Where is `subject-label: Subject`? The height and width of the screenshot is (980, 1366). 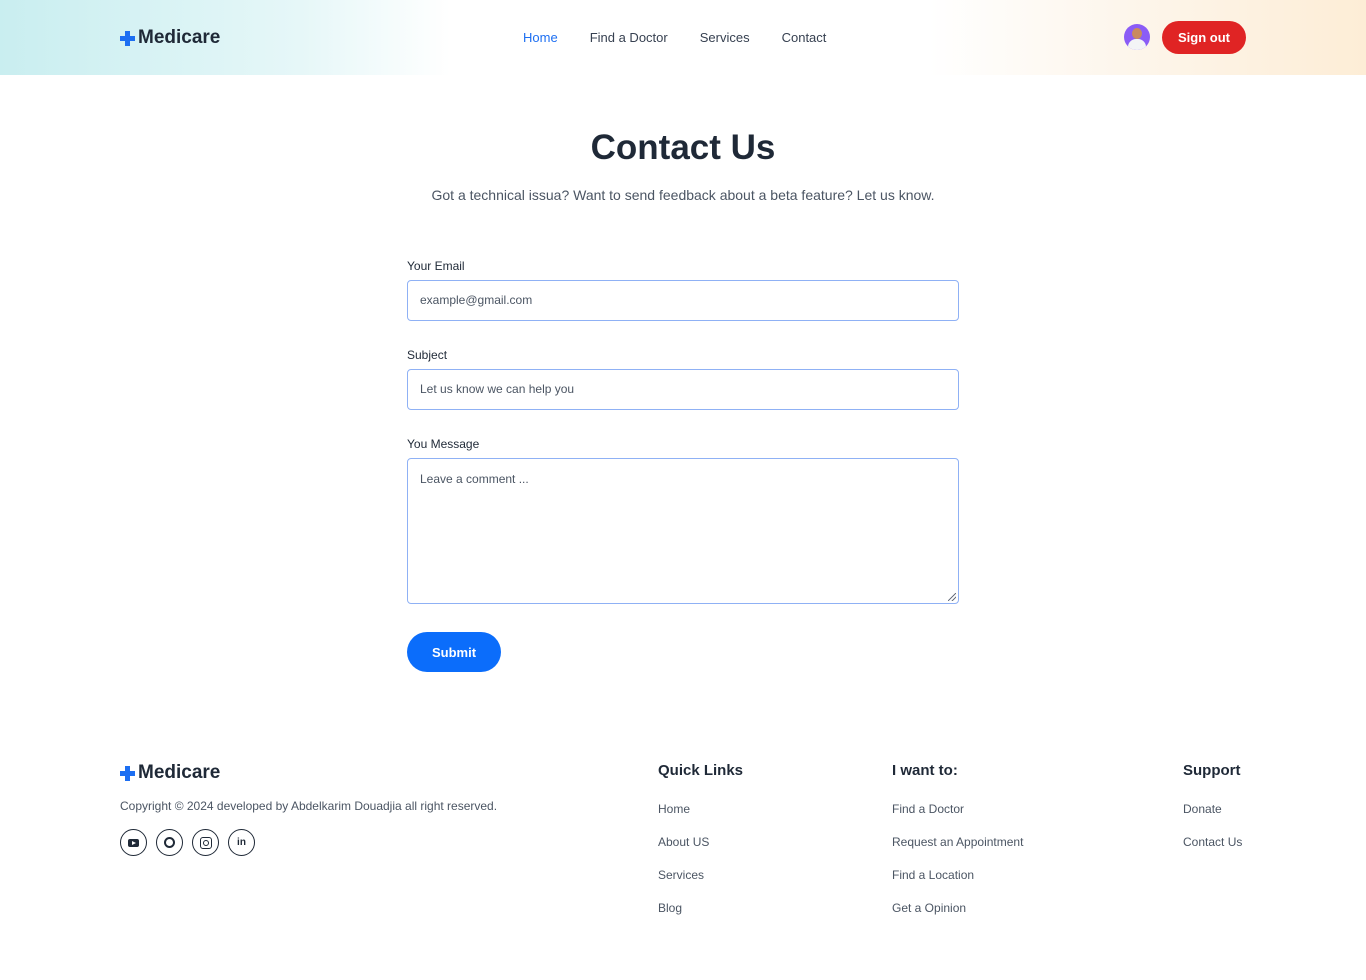
subject-label: Subject is located at coordinates (427, 355).